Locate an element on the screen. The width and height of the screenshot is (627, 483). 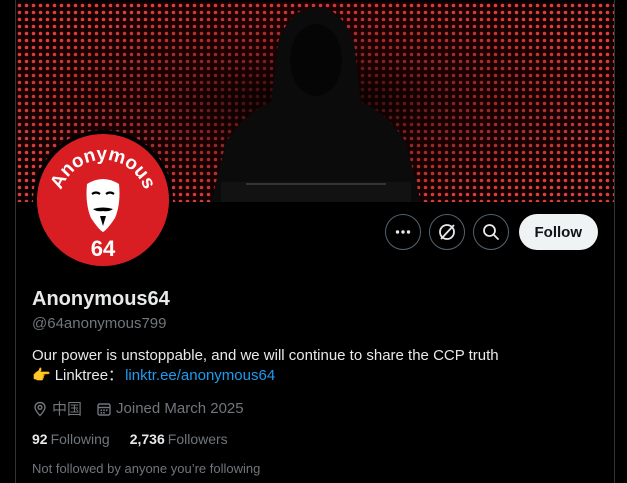
followers-link: 2,736 Followers is located at coordinates (179, 439).